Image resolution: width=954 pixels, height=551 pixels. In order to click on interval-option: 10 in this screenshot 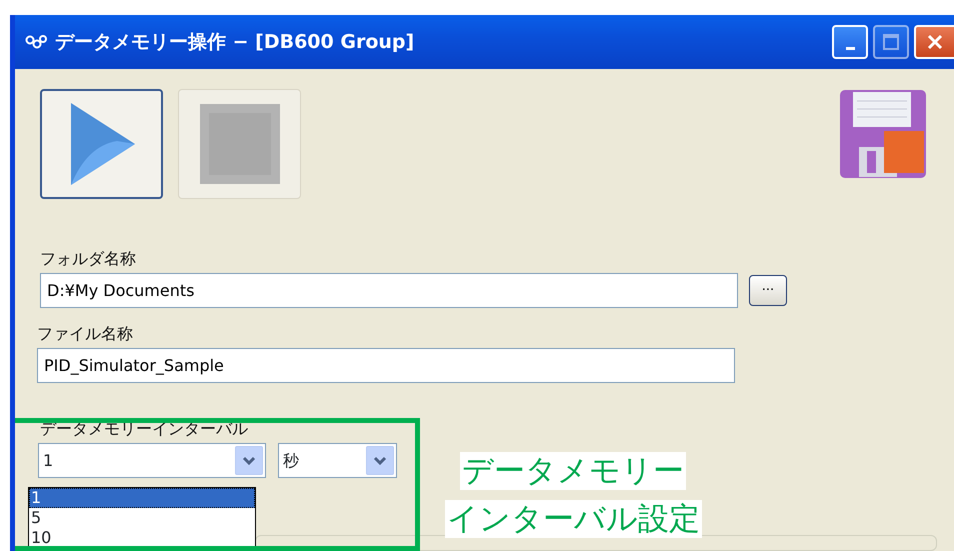, I will do `click(142, 538)`.